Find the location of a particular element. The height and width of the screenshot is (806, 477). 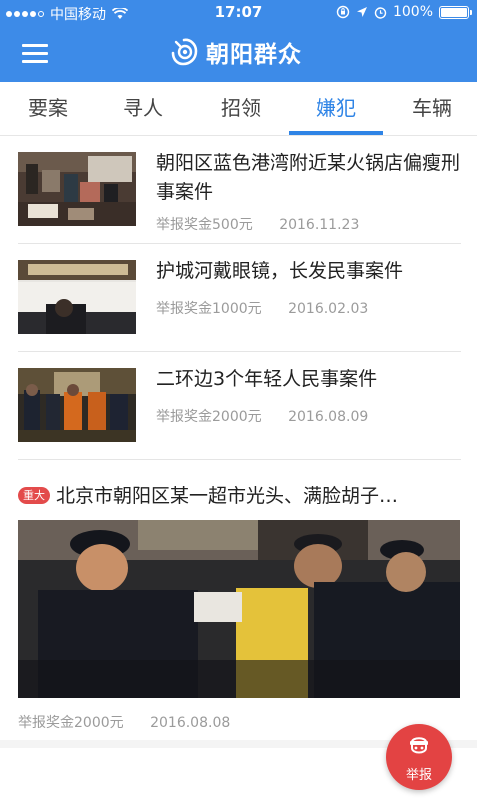

active-tab-indicator is located at coordinates (336, 133).